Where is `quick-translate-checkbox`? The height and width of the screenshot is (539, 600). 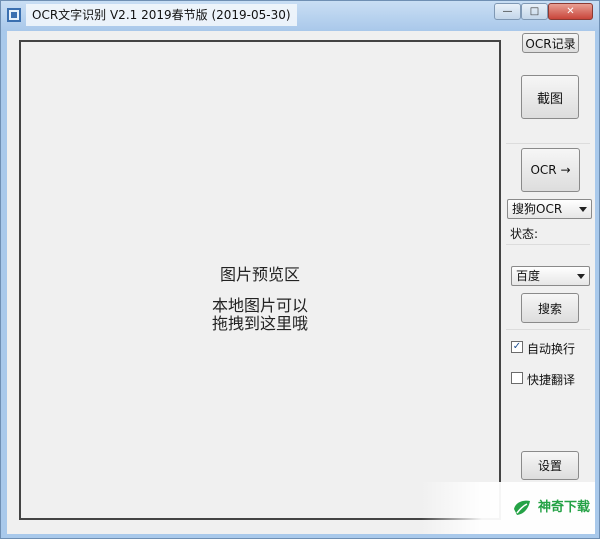
quick-translate-checkbox is located at coordinates (517, 378).